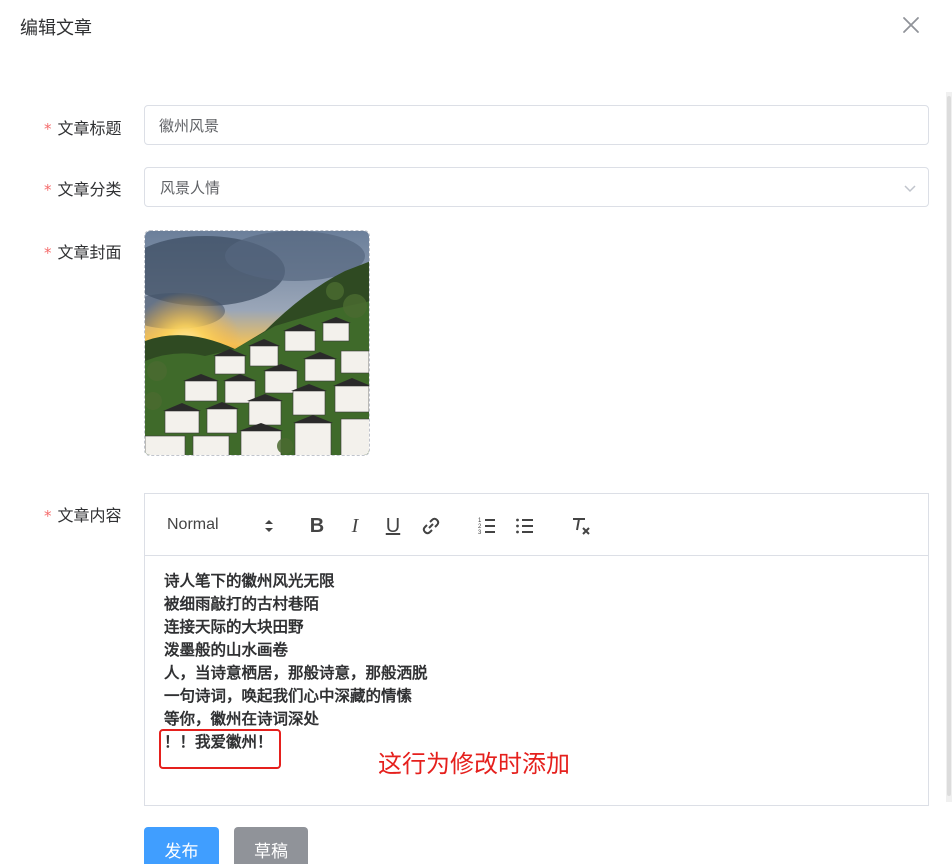  Describe the element at coordinates (89, 252) in the screenshot. I see `cover-label-text: 文章封面` at that location.